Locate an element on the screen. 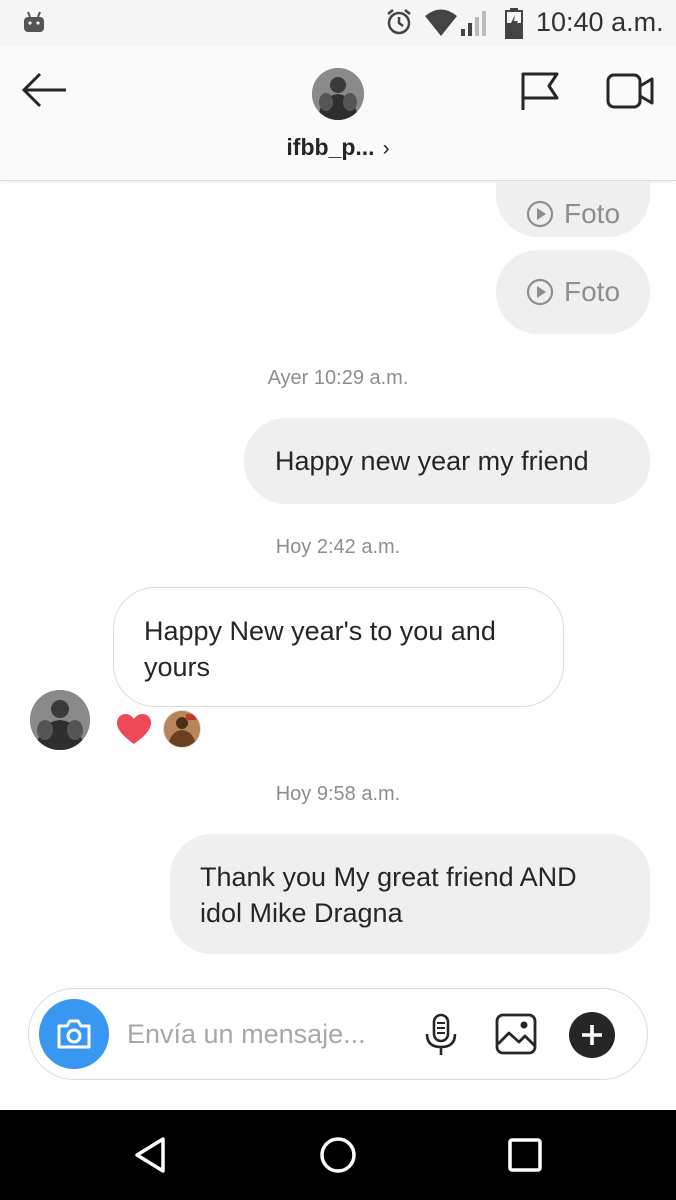 Image resolution: width=676 pixels, height=1200 pixels. chat-header: ifbb_p... › is located at coordinates (338, 113).